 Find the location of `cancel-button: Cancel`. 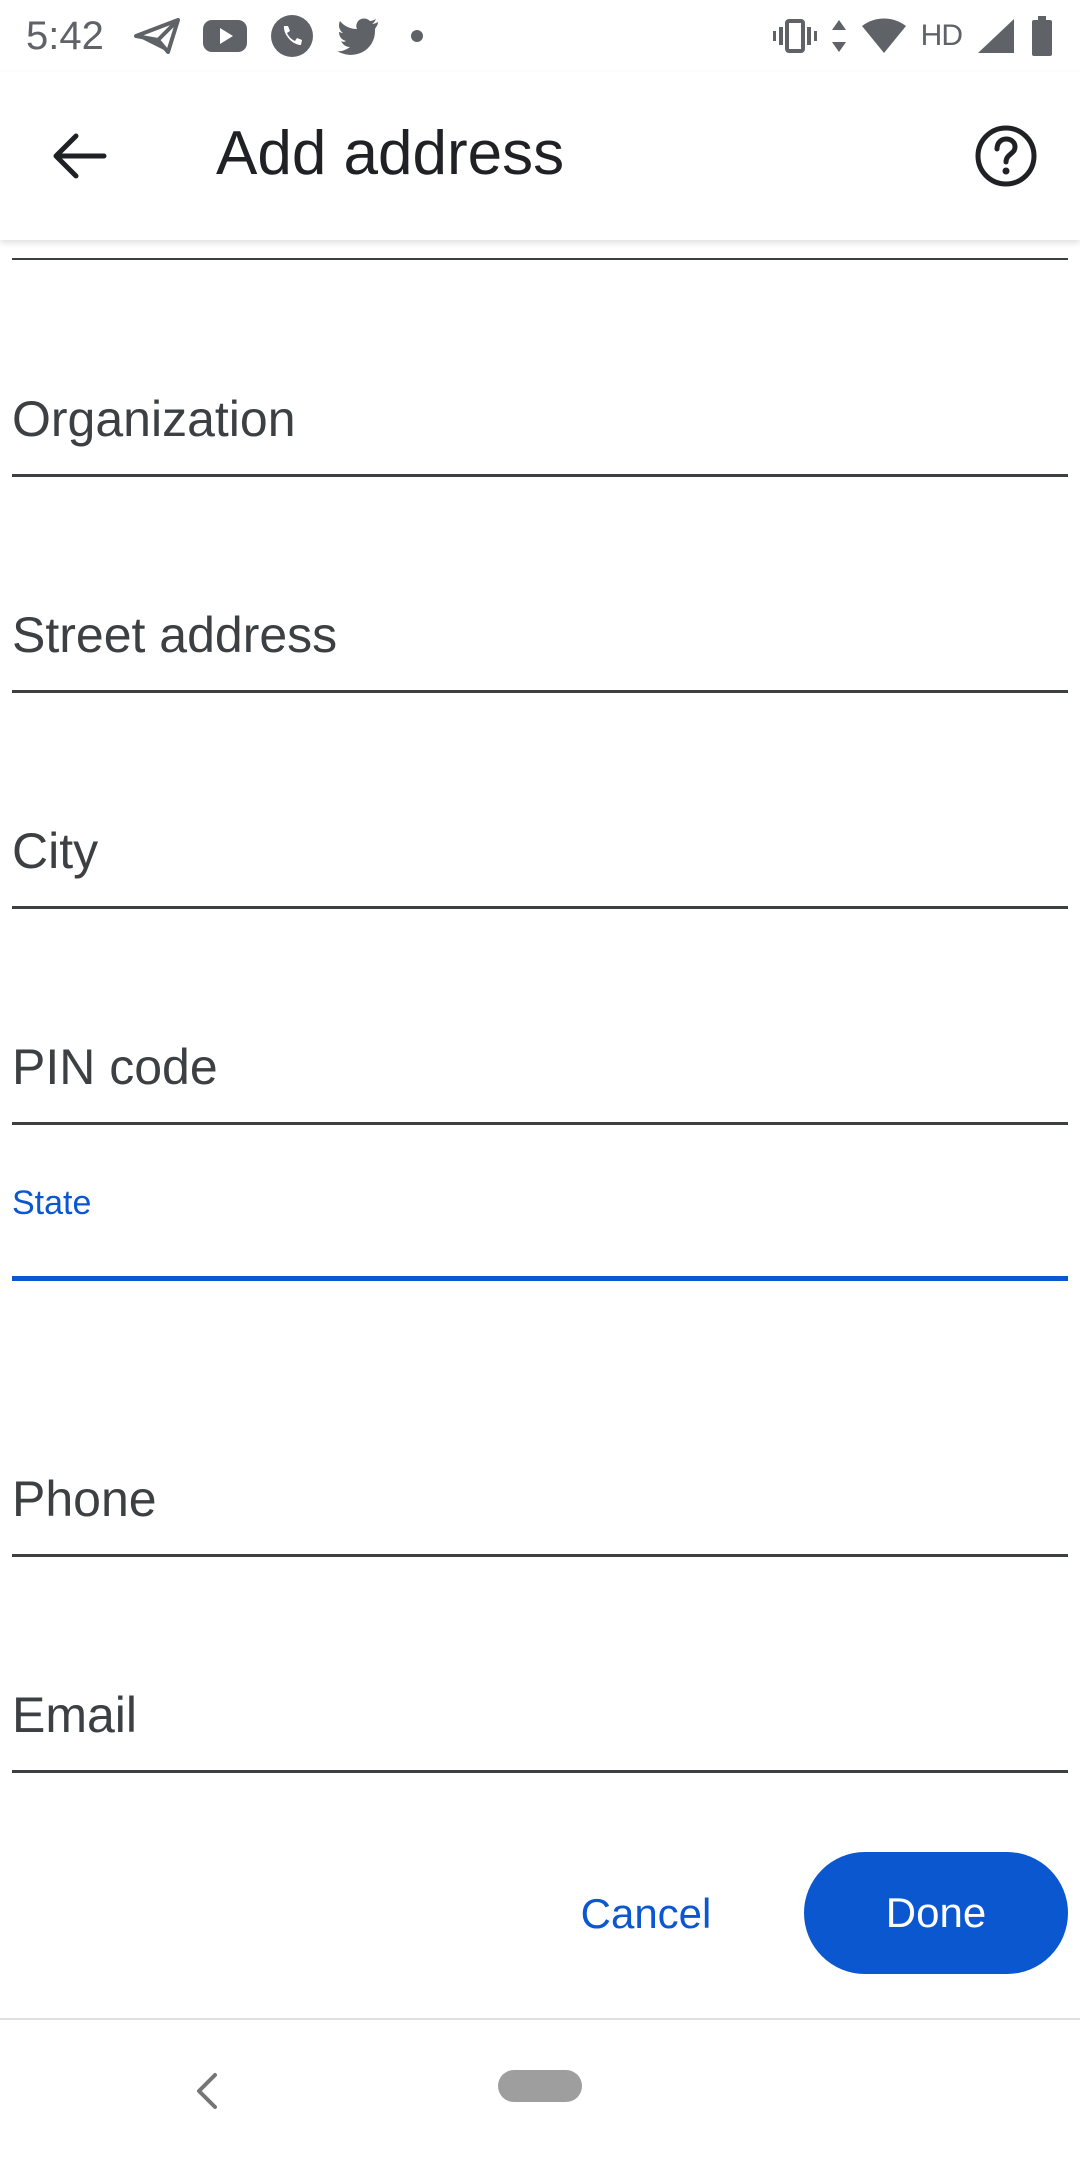

cancel-button: Cancel is located at coordinates (646, 1914).